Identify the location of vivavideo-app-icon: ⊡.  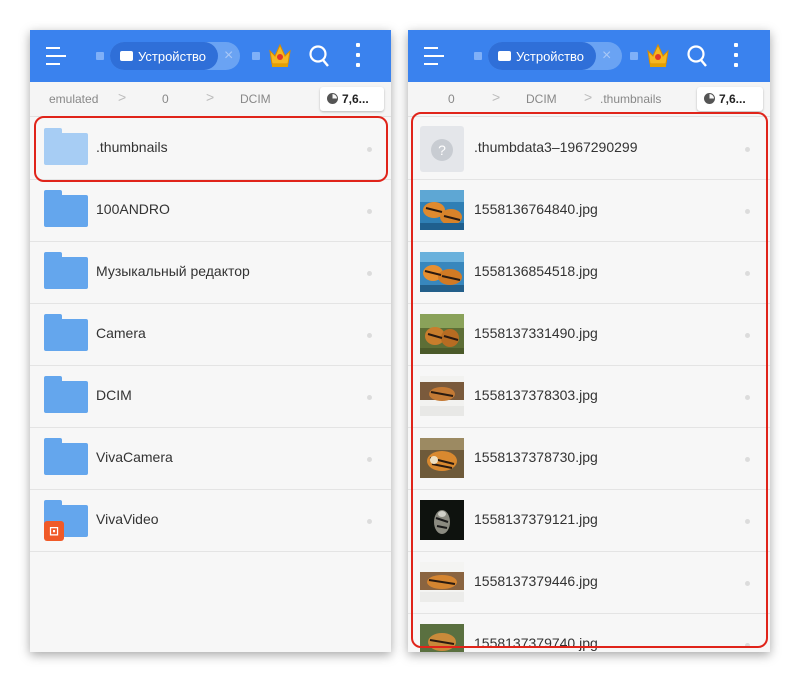
(54, 531).